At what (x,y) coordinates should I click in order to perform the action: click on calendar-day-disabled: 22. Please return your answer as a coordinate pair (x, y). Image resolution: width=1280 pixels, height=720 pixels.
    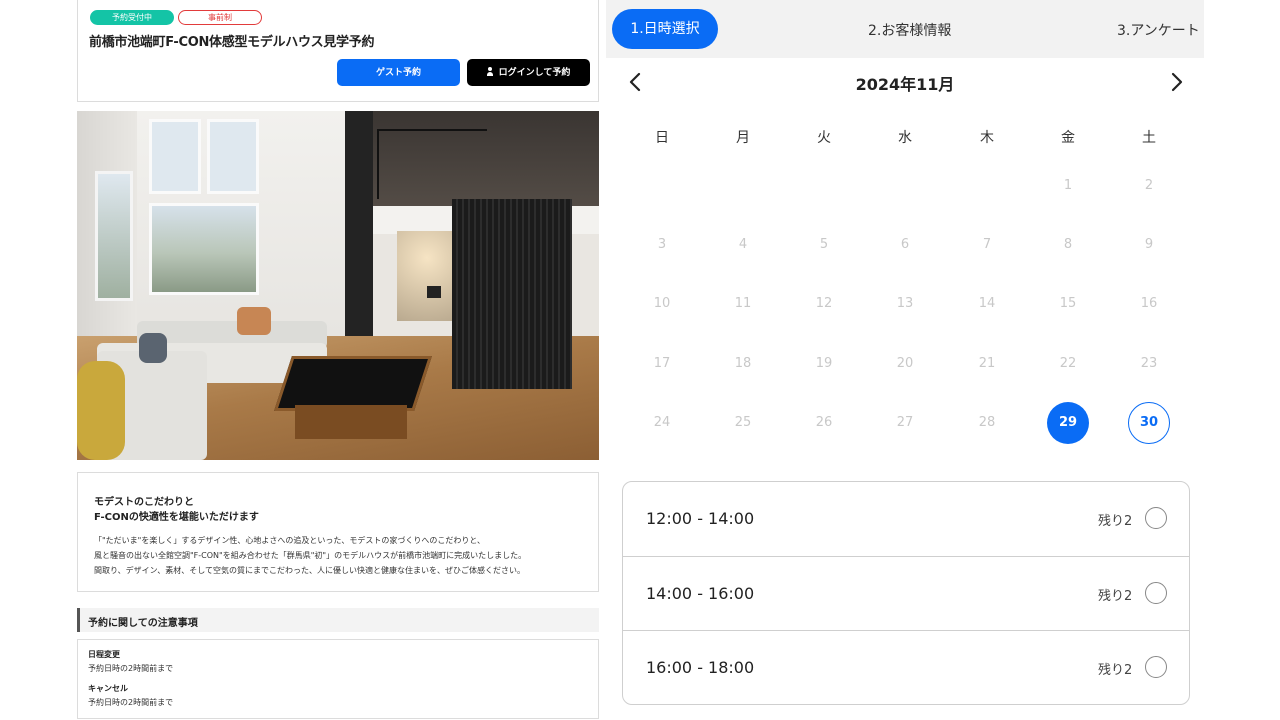
    Looking at the image, I should click on (1068, 363).